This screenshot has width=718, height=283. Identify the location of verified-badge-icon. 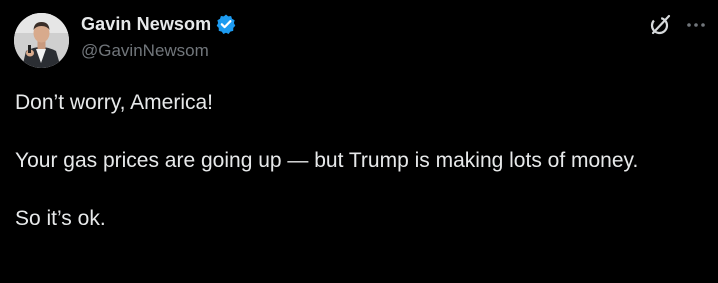
(226, 24).